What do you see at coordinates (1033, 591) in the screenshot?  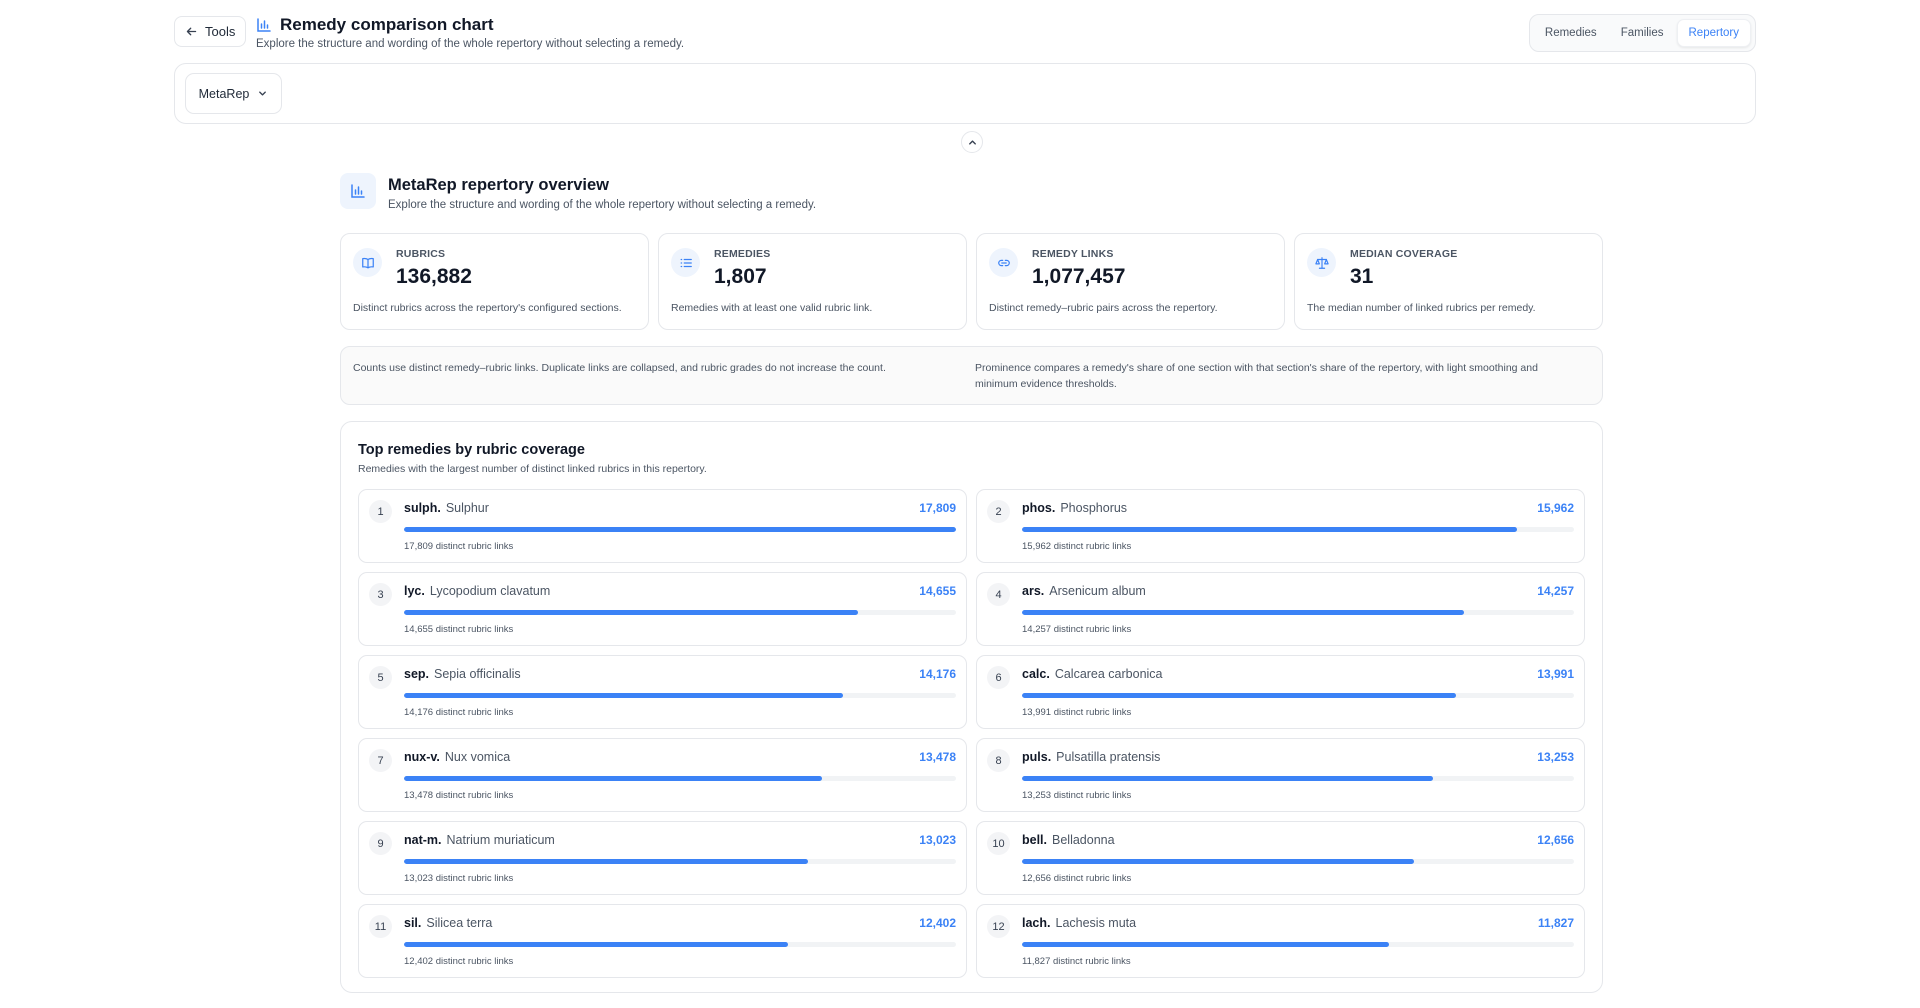 I see `remedy-abbr-text: ars.` at bounding box center [1033, 591].